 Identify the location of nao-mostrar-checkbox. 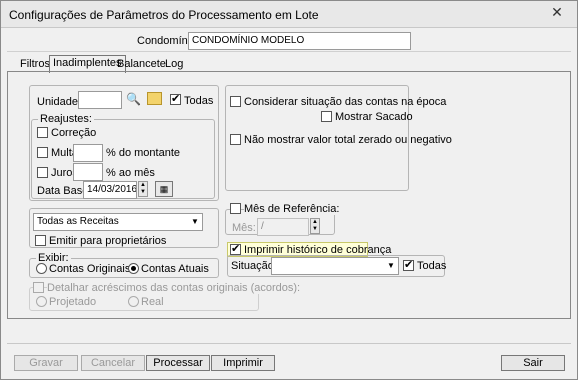
(235, 139).